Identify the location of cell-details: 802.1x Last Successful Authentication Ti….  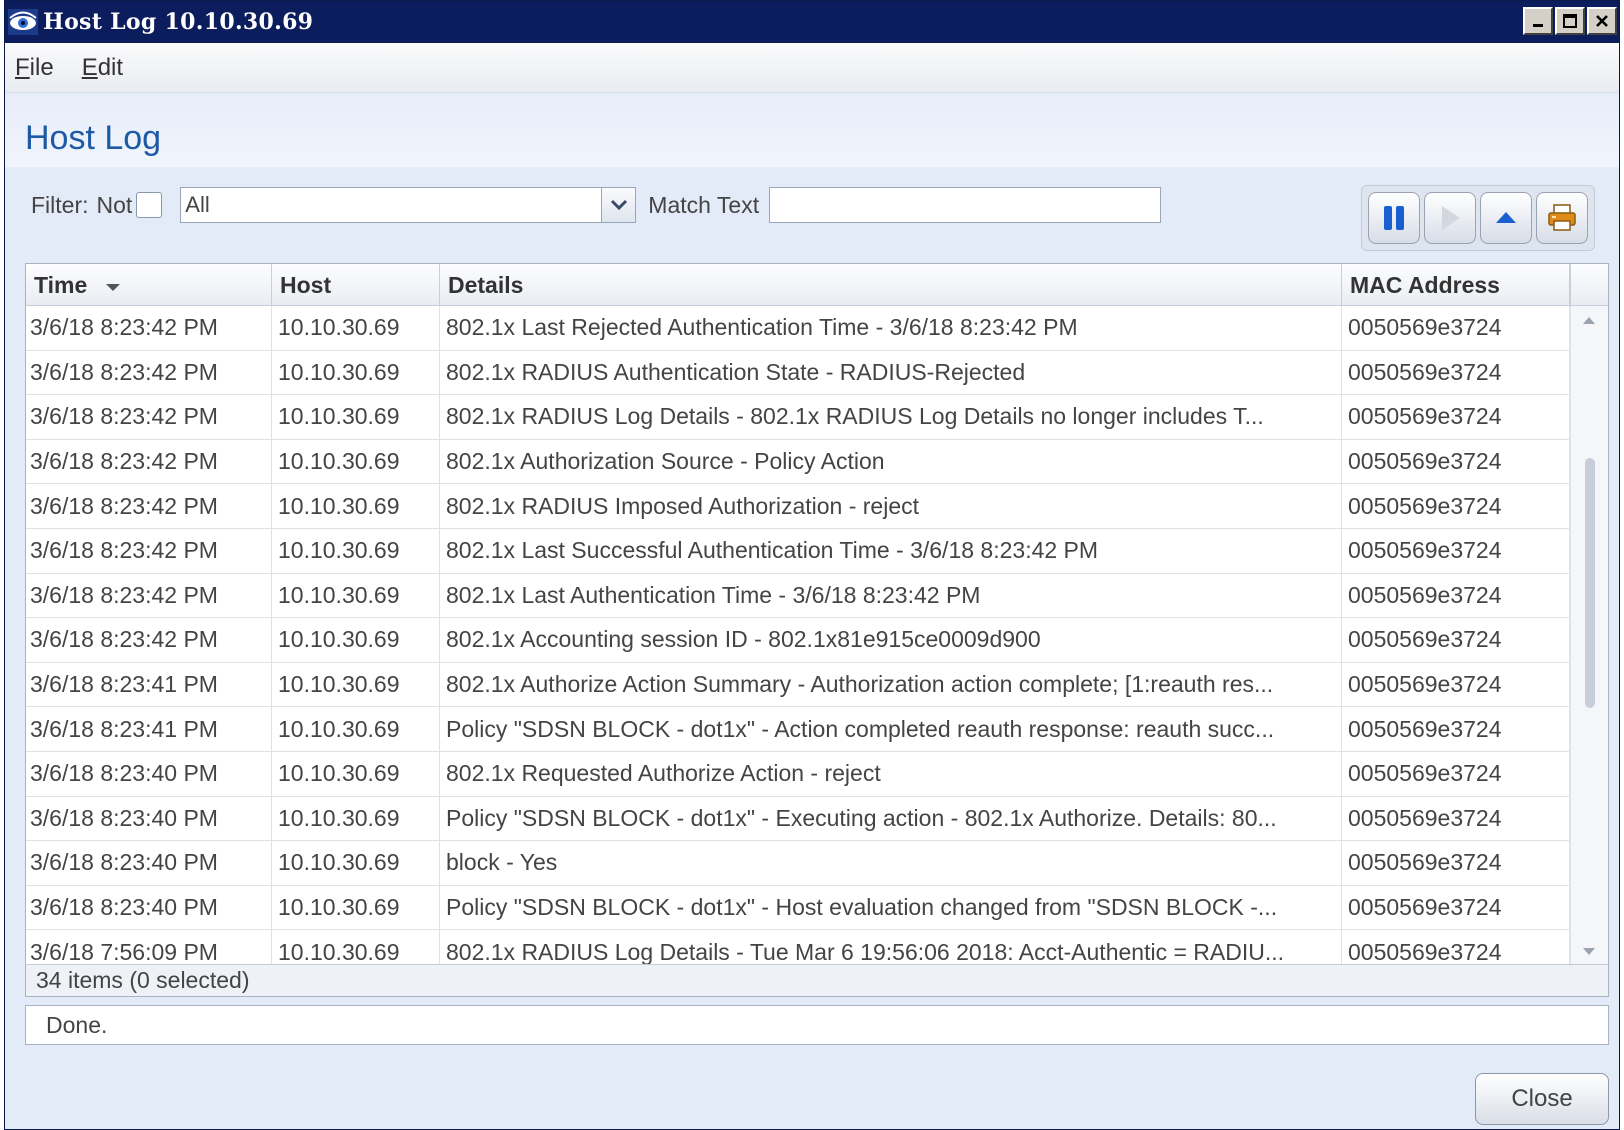
(891, 550).